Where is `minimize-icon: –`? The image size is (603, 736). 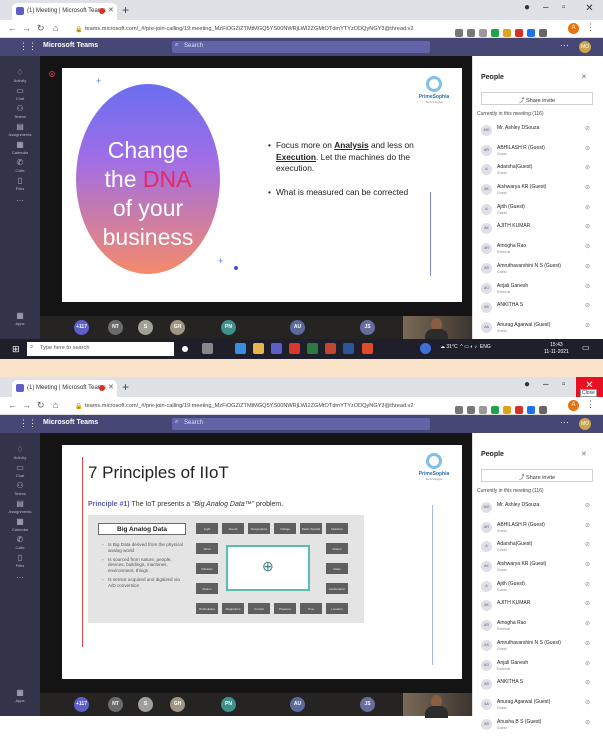
minimize-icon: – is located at coordinates (546, 7).